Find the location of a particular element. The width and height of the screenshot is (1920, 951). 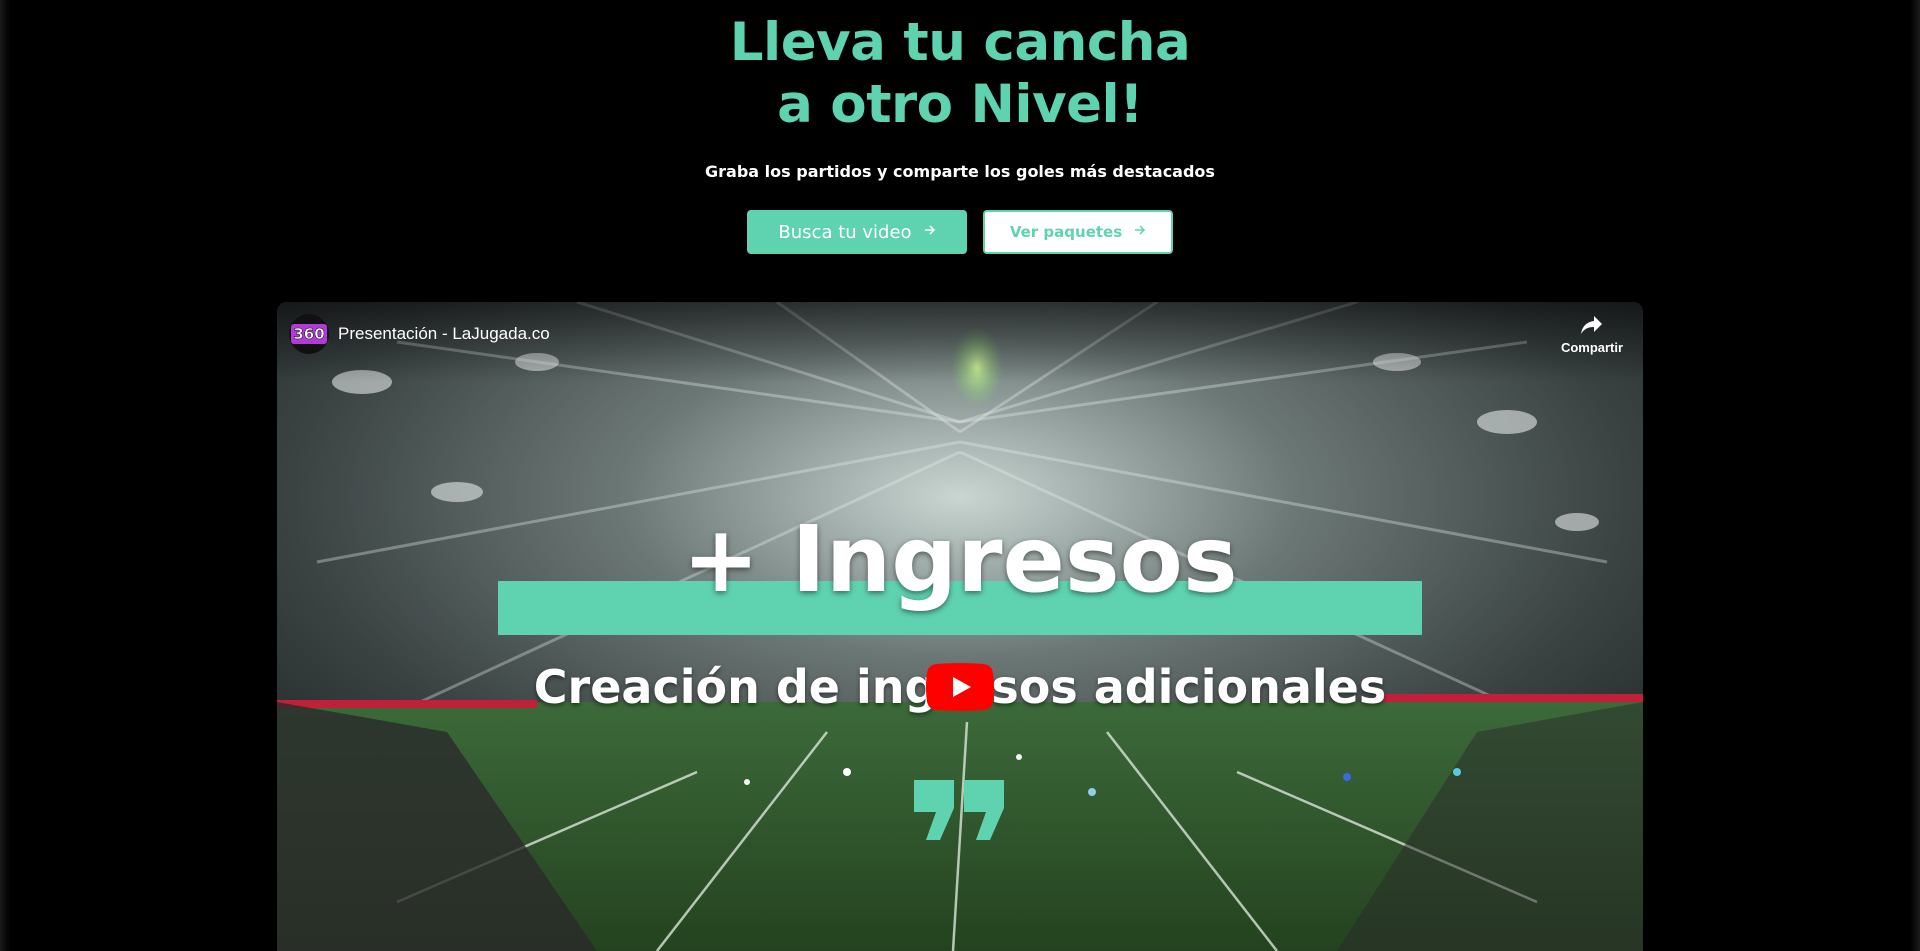

channel-avatar-text: 360 is located at coordinates (309, 334).